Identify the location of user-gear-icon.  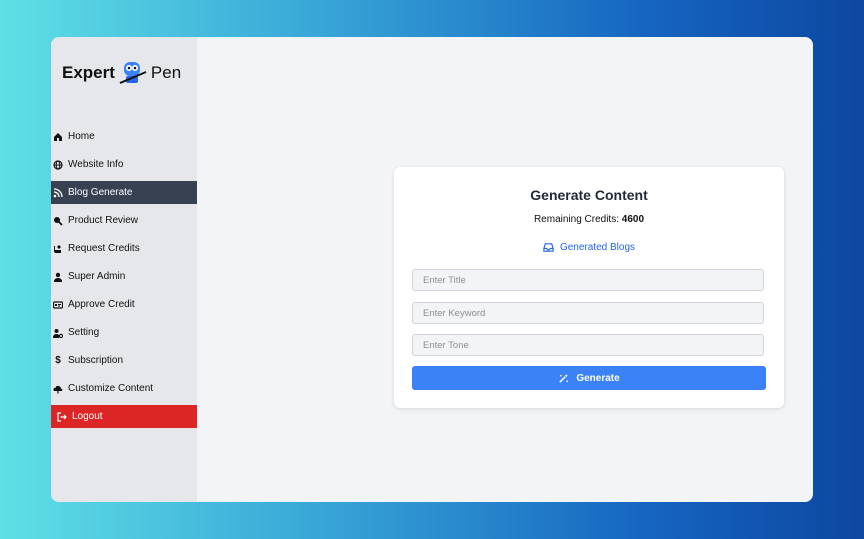
(58, 333).